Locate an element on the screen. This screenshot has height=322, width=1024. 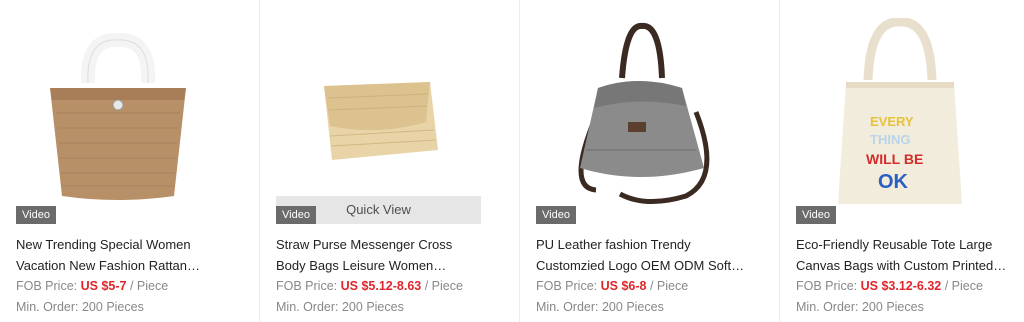
print-text-every: EVERY is located at coordinates (892, 121).